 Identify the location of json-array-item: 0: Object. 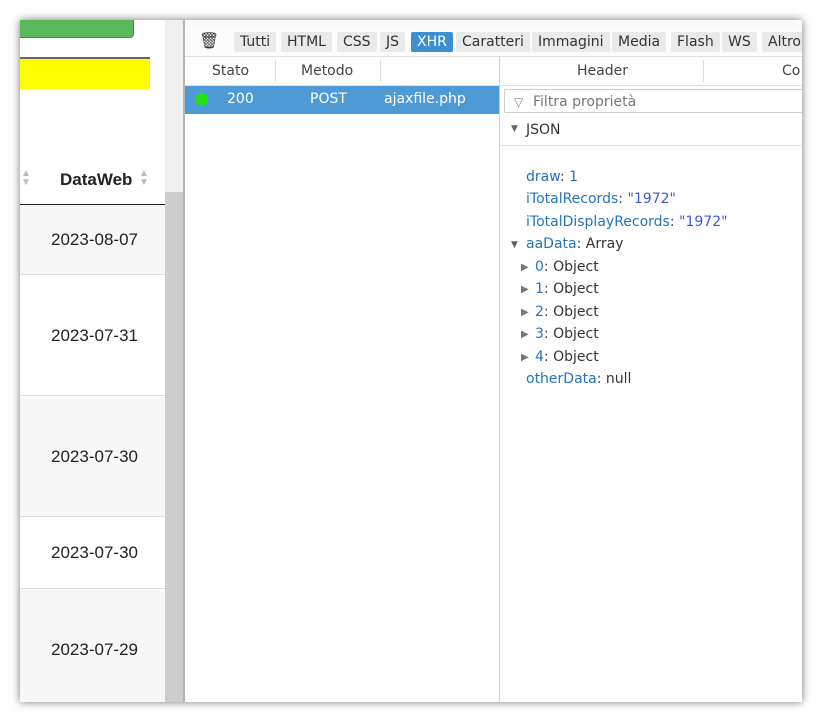
(567, 267).